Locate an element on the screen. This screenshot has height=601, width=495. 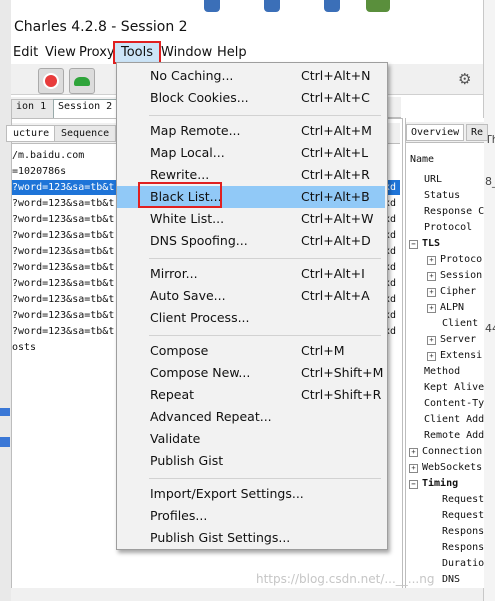
record-button is located at coordinates (51, 81).